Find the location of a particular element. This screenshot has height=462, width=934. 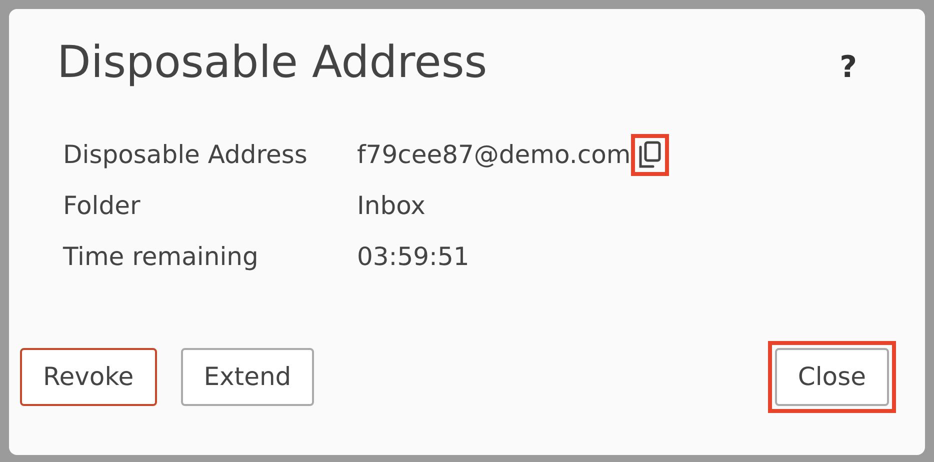

field-value: f79cee87@demo.com is located at coordinates (494, 154).